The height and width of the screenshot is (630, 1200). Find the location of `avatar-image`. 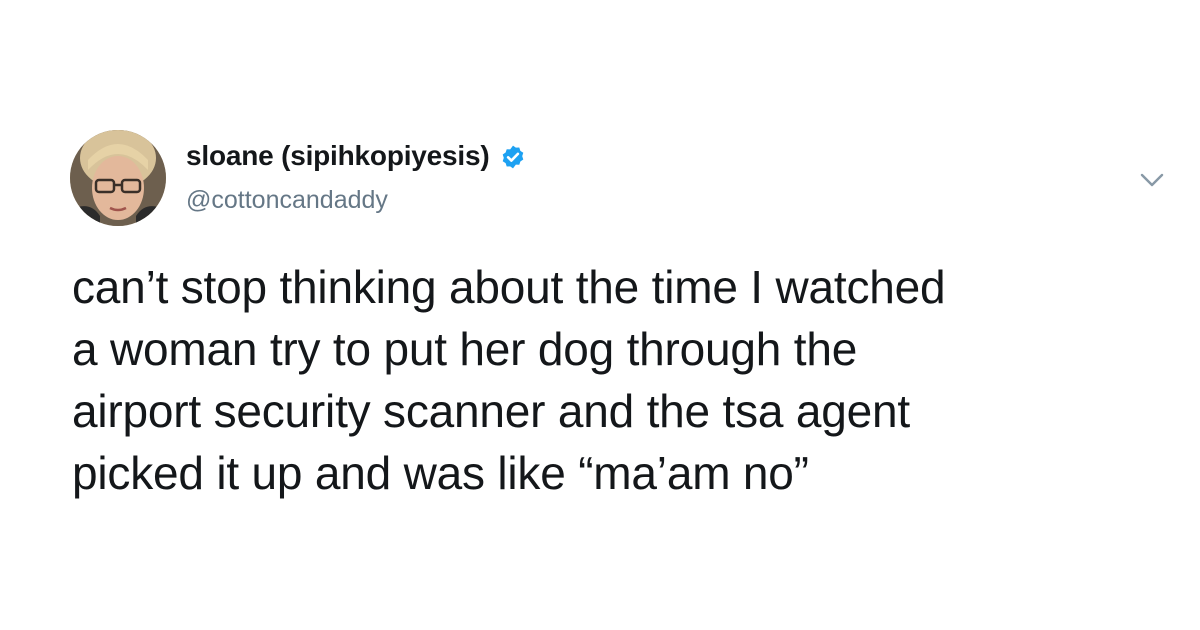

avatar-image is located at coordinates (118, 178).